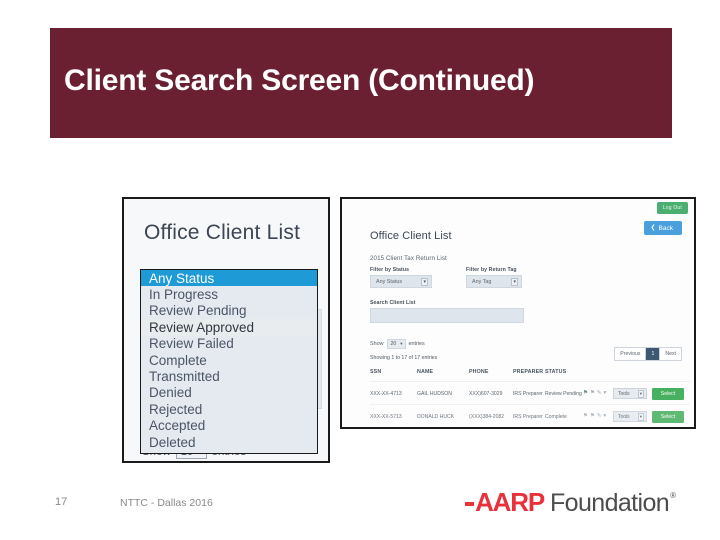  What do you see at coordinates (673, 495) in the screenshot?
I see `logo-registered-mark: ®` at bounding box center [673, 495].